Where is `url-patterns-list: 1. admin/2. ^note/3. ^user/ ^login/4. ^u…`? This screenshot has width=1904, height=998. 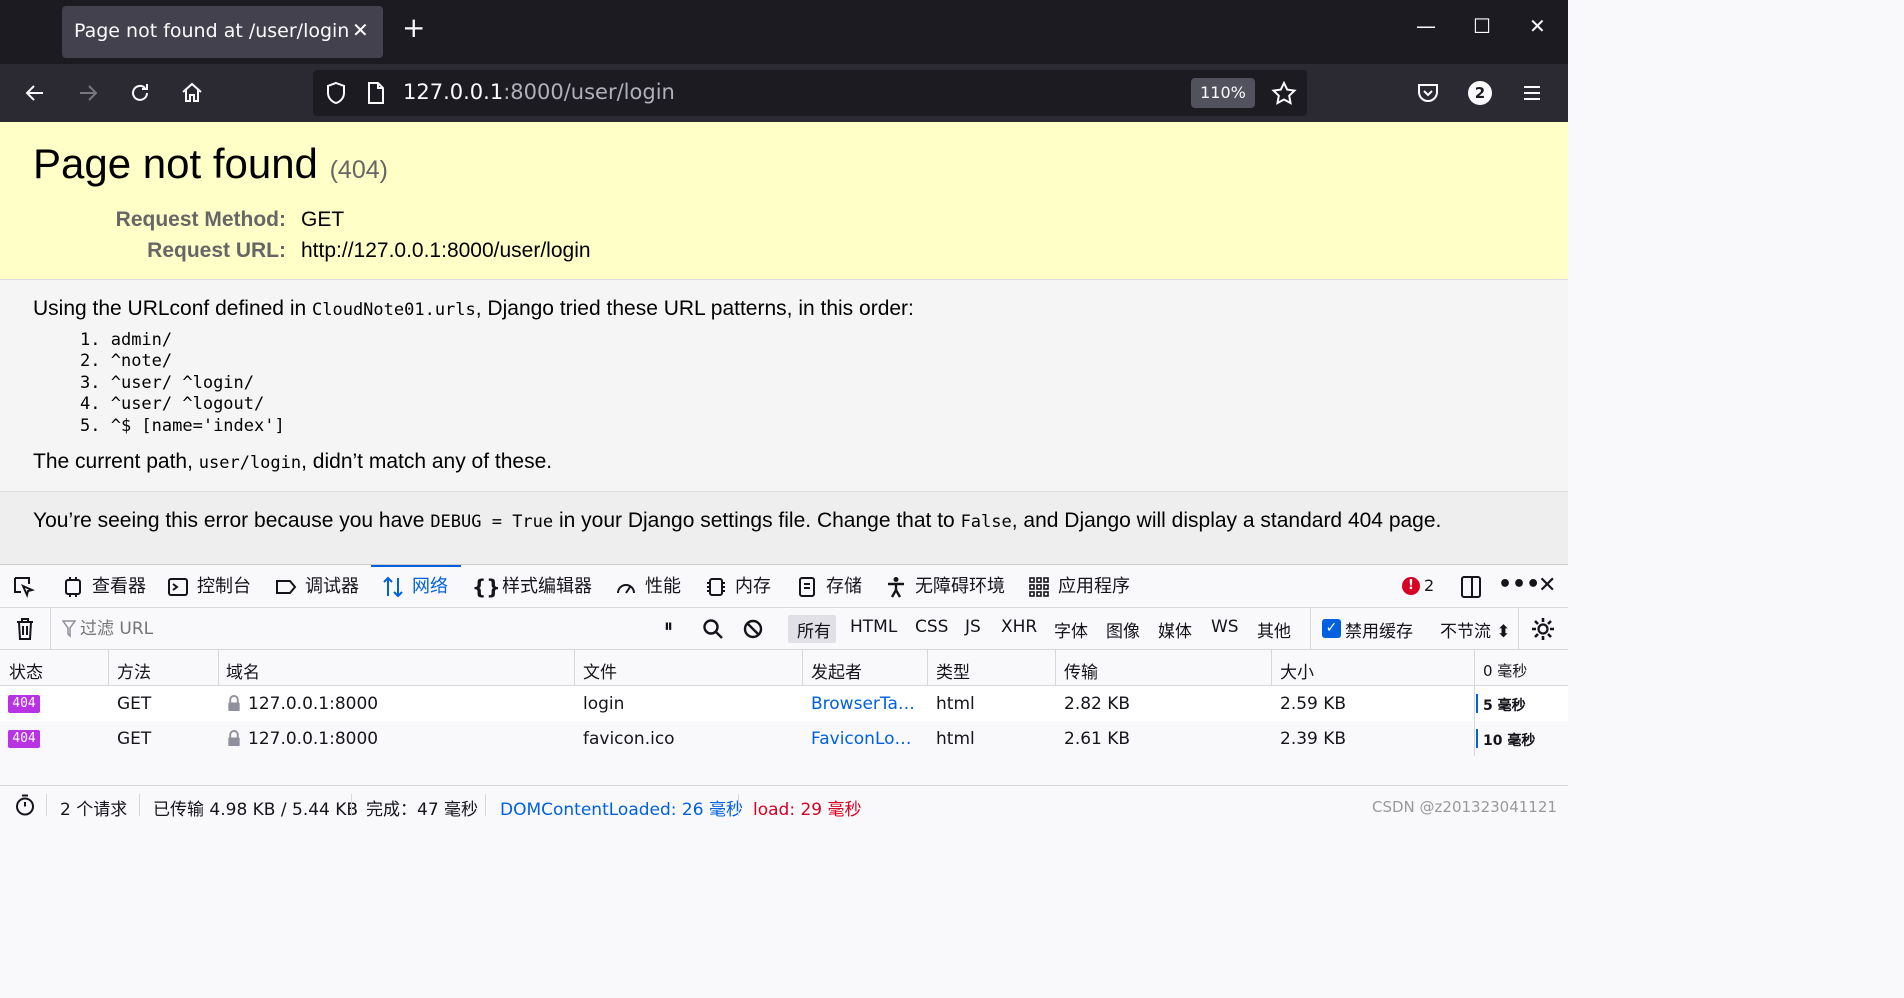
url-patterns-list: 1. admin/2. ^note/3. ^user/ ^login/4. ^u… is located at coordinates (182, 383).